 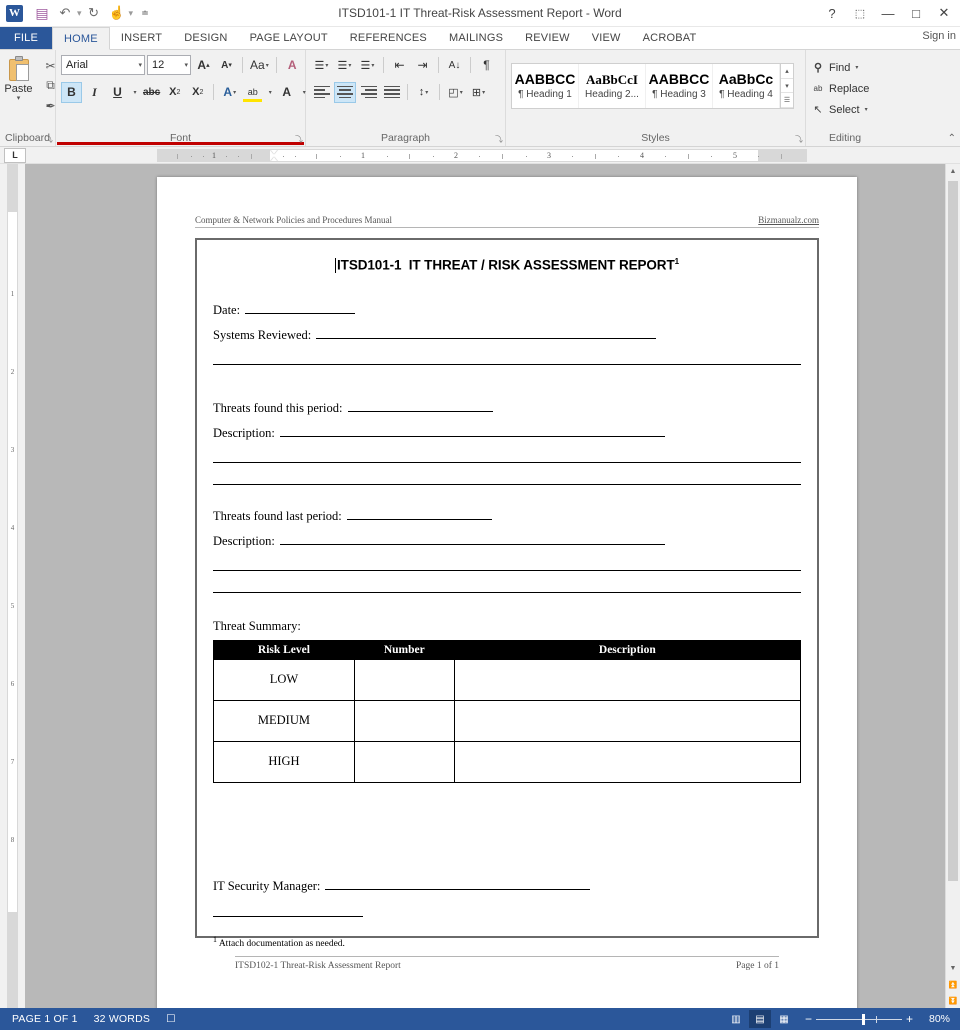 I want to click on paragraph-dialog-launcher-icon: ⤵, so click(x=499, y=139).